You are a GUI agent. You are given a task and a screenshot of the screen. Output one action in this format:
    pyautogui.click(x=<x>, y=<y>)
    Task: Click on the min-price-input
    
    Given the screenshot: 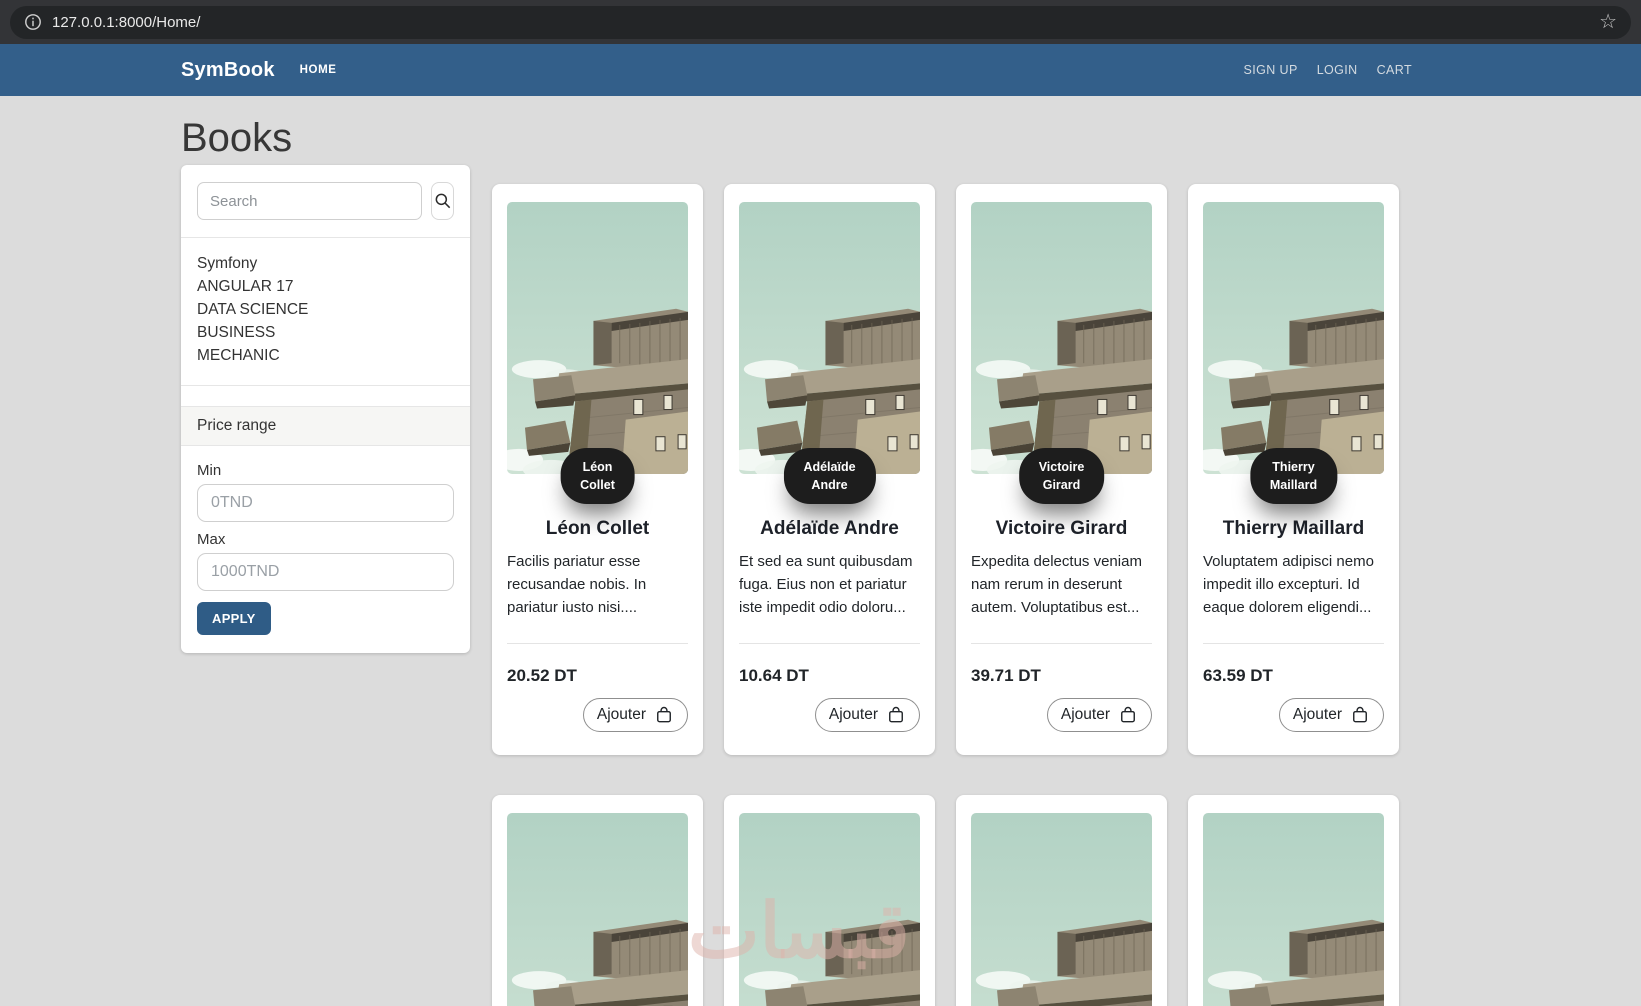 What is the action you would take?
    pyautogui.click(x=325, y=503)
    